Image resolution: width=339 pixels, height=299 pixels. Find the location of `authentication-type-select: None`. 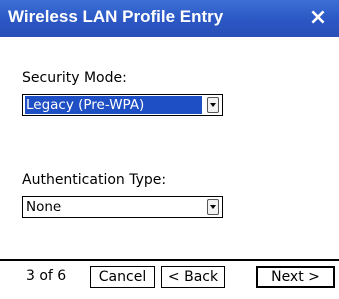

authentication-type-select: None is located at coordinates (122, 207).